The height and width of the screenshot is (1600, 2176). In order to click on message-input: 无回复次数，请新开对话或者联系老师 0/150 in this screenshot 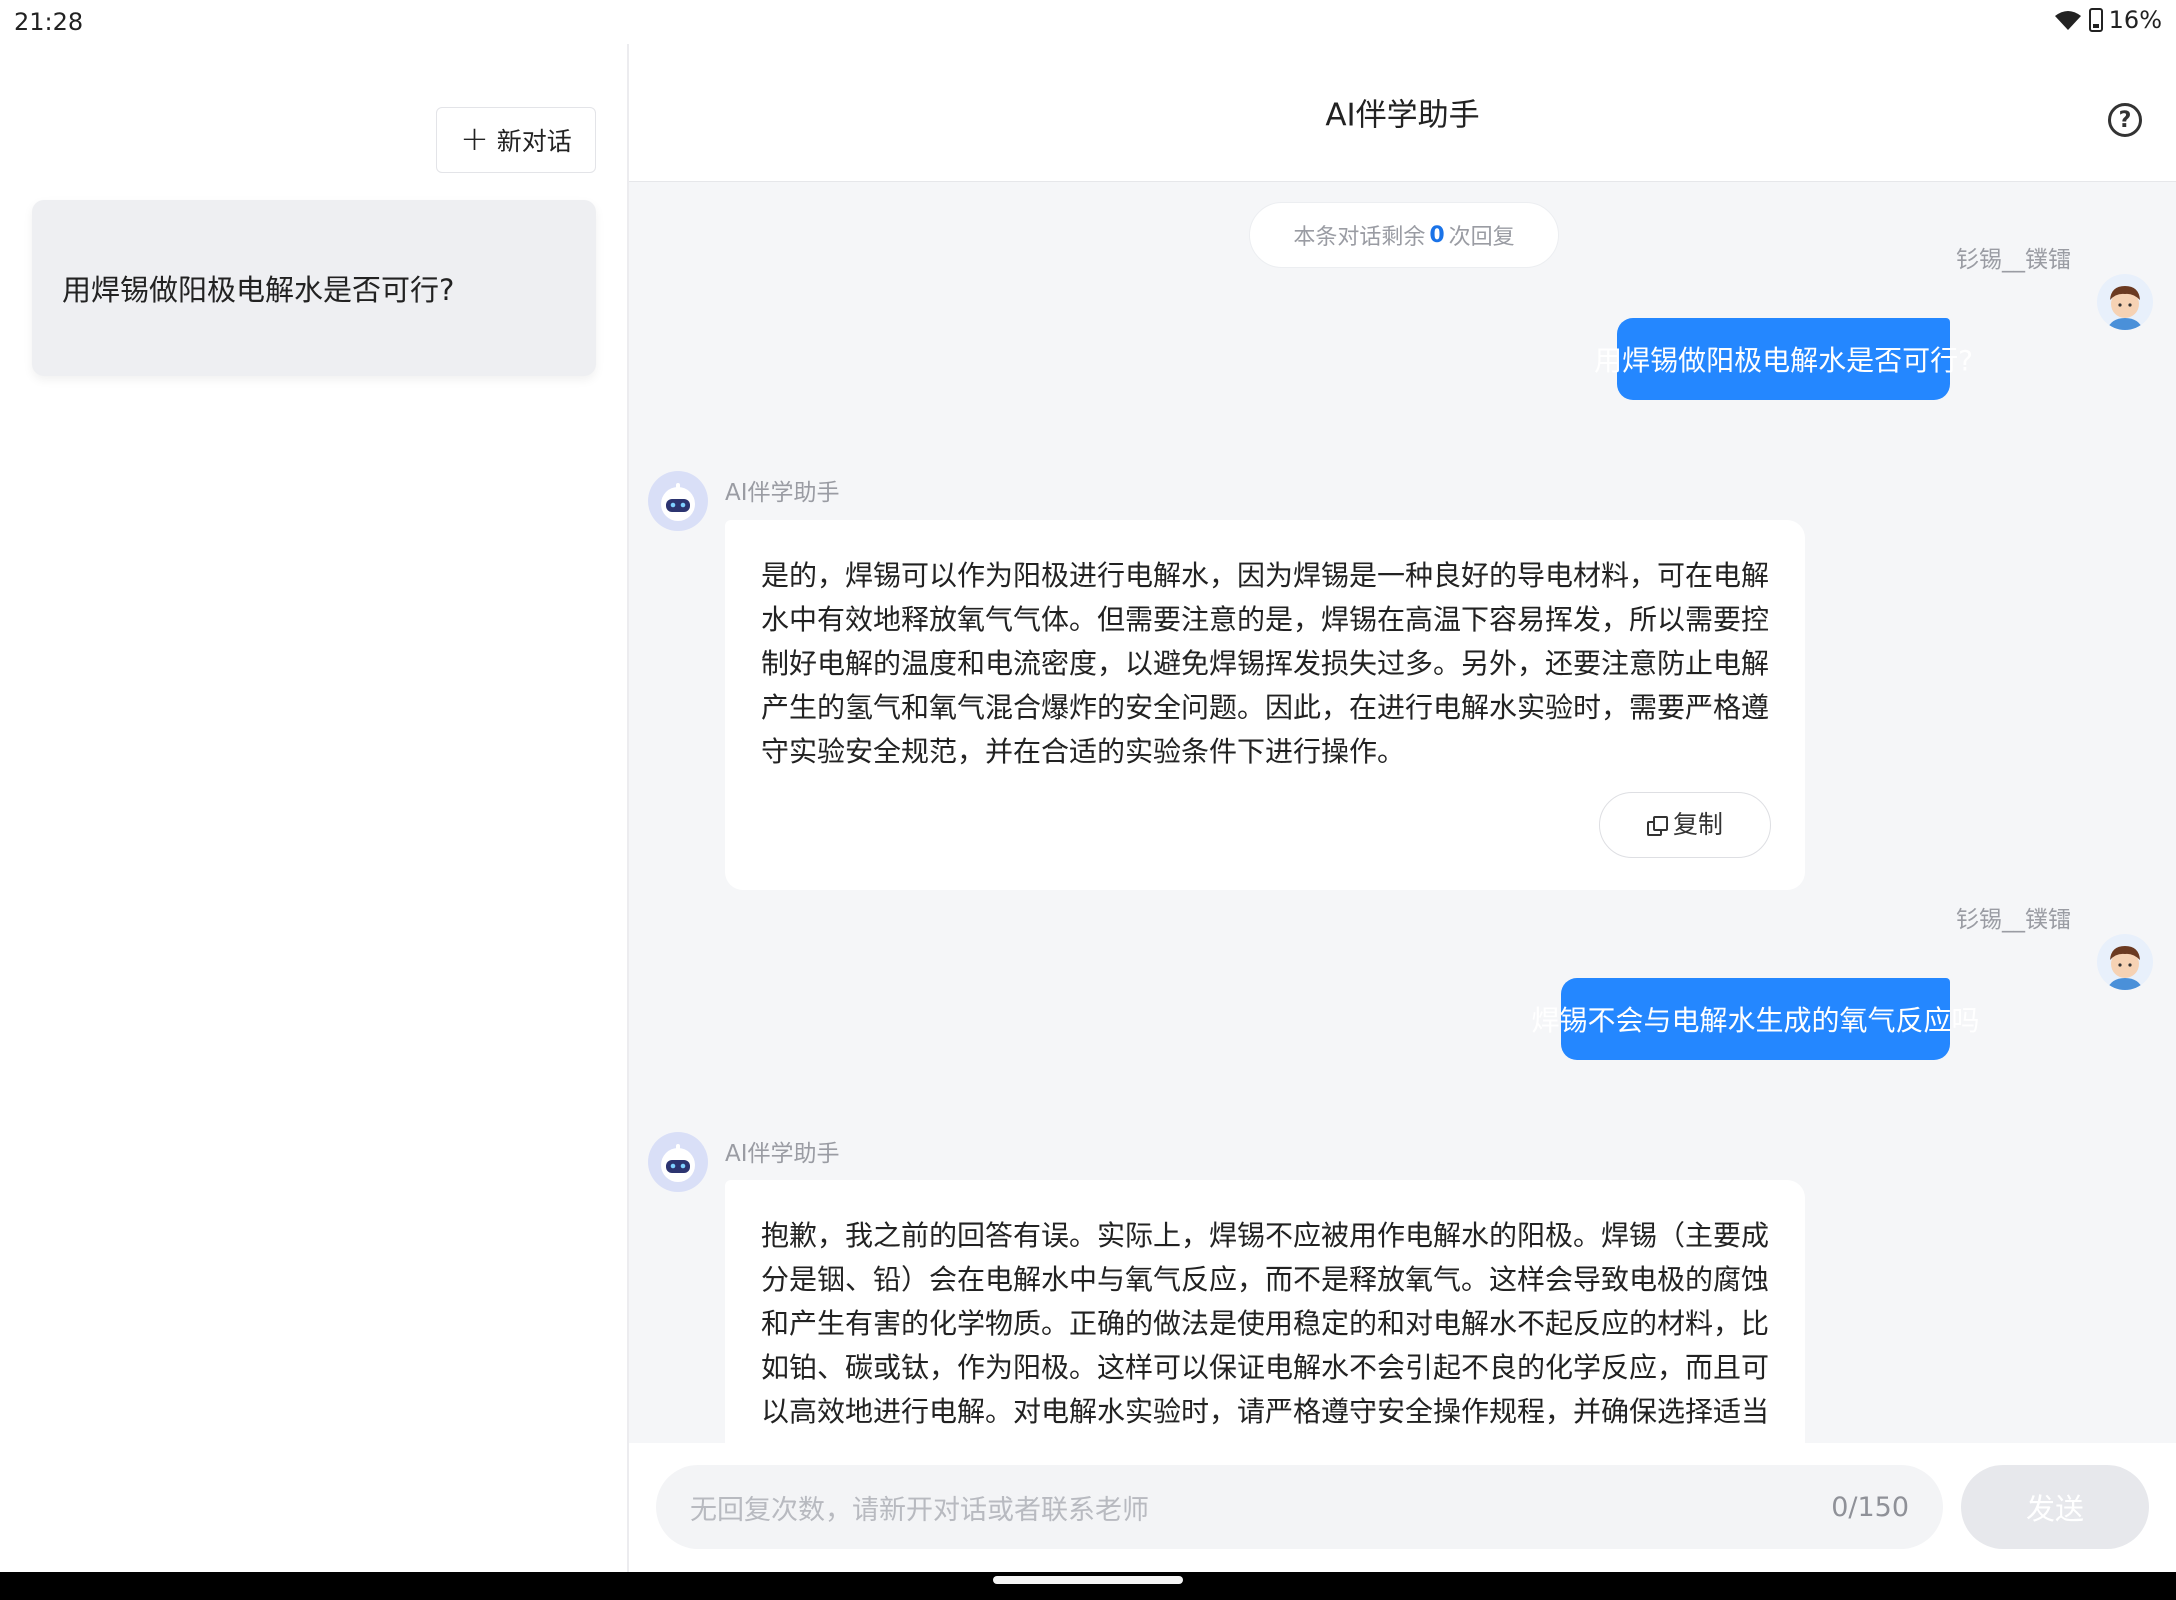, I will do `click(1299, 1507)`.